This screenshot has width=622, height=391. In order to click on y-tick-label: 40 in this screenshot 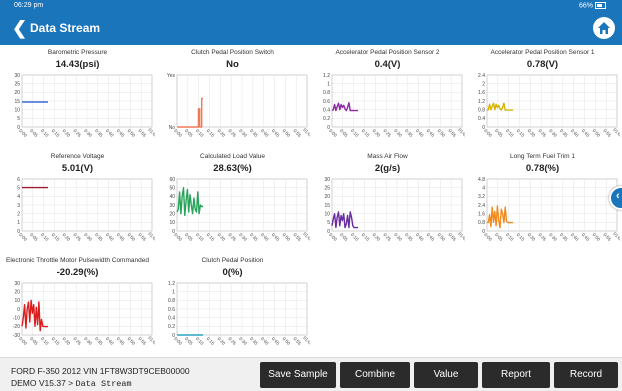, I will do `click(172, 197)`.